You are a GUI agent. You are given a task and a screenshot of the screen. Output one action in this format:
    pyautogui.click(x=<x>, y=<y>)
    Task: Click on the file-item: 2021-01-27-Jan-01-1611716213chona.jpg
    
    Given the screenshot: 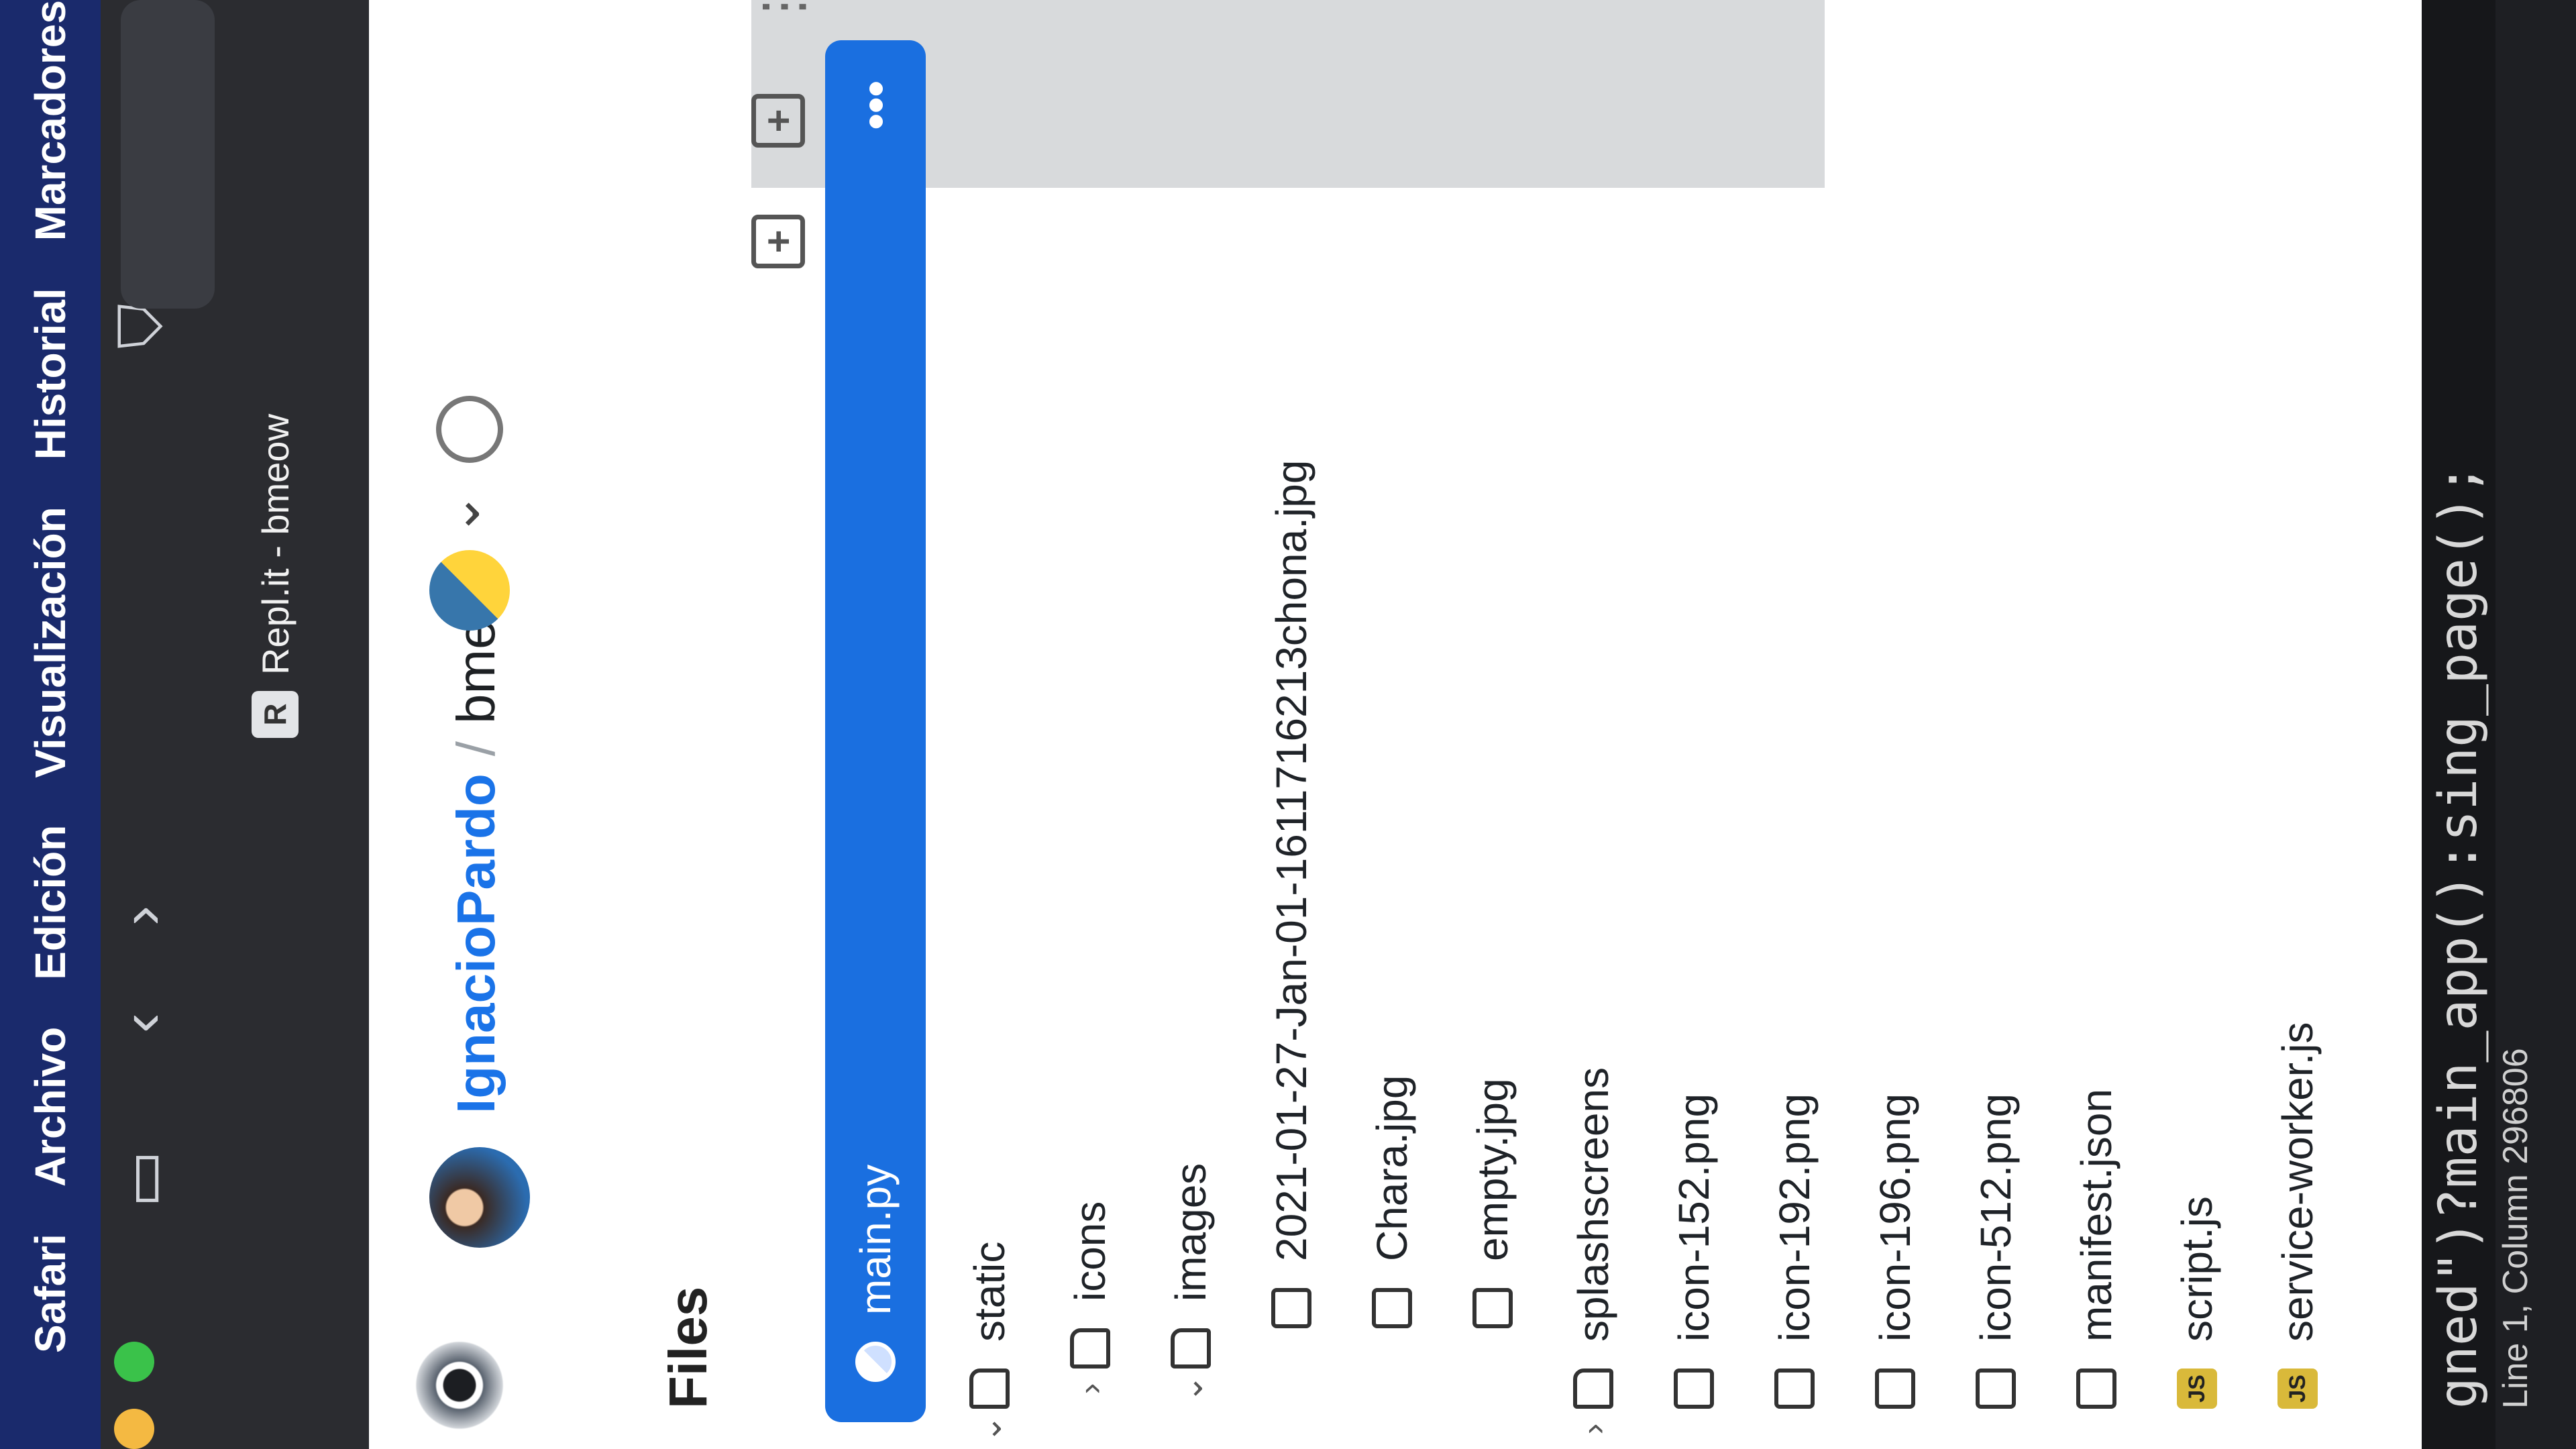 What is the action you would take?
    pyautogui.click(x=1291, y=724)
    